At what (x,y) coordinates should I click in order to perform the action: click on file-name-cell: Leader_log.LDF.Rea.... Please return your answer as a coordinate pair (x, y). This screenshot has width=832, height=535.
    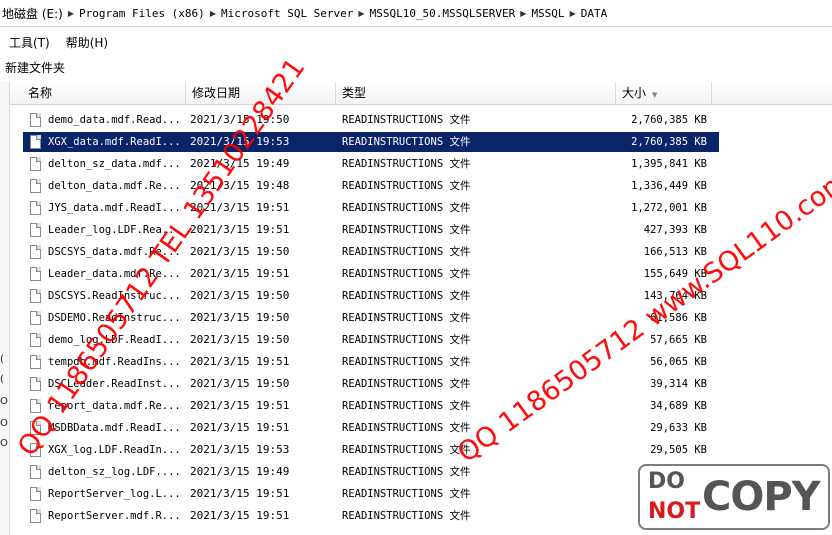
    Looking at the image, I should click on (114, 230).